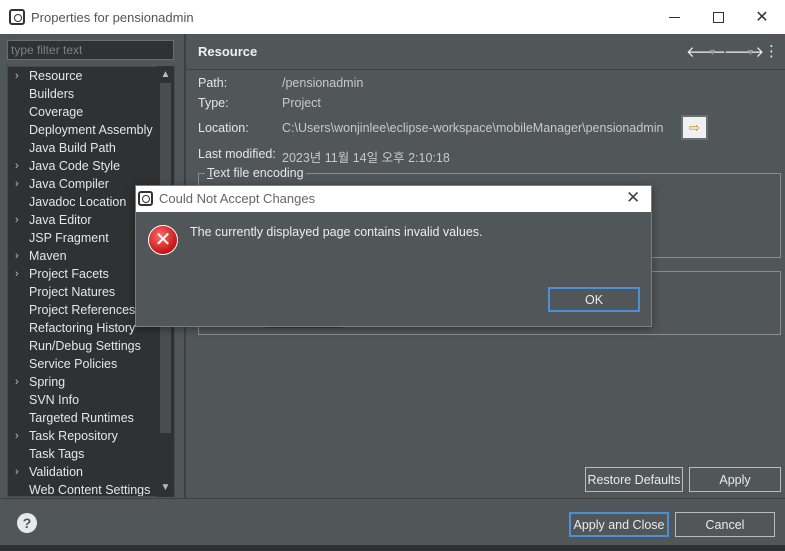  I want to click on tree-item-label: Run/Debug Settings, so click(85, 346).